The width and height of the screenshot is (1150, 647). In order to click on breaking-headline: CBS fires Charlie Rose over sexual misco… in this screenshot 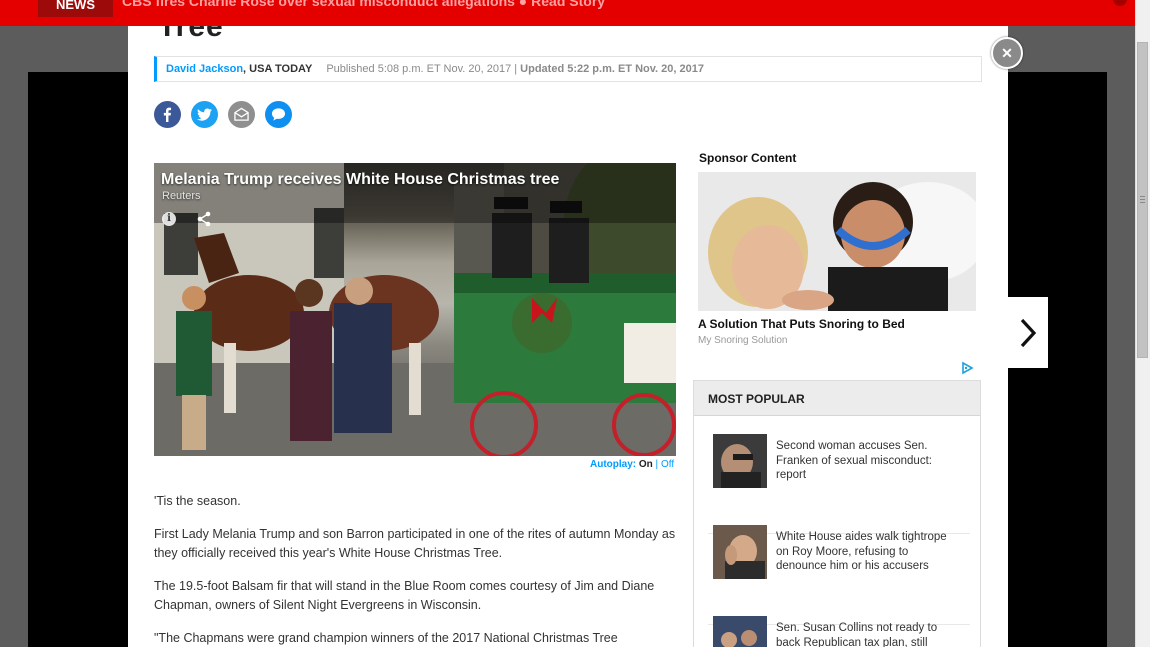, I will do `click(363, 4)`.